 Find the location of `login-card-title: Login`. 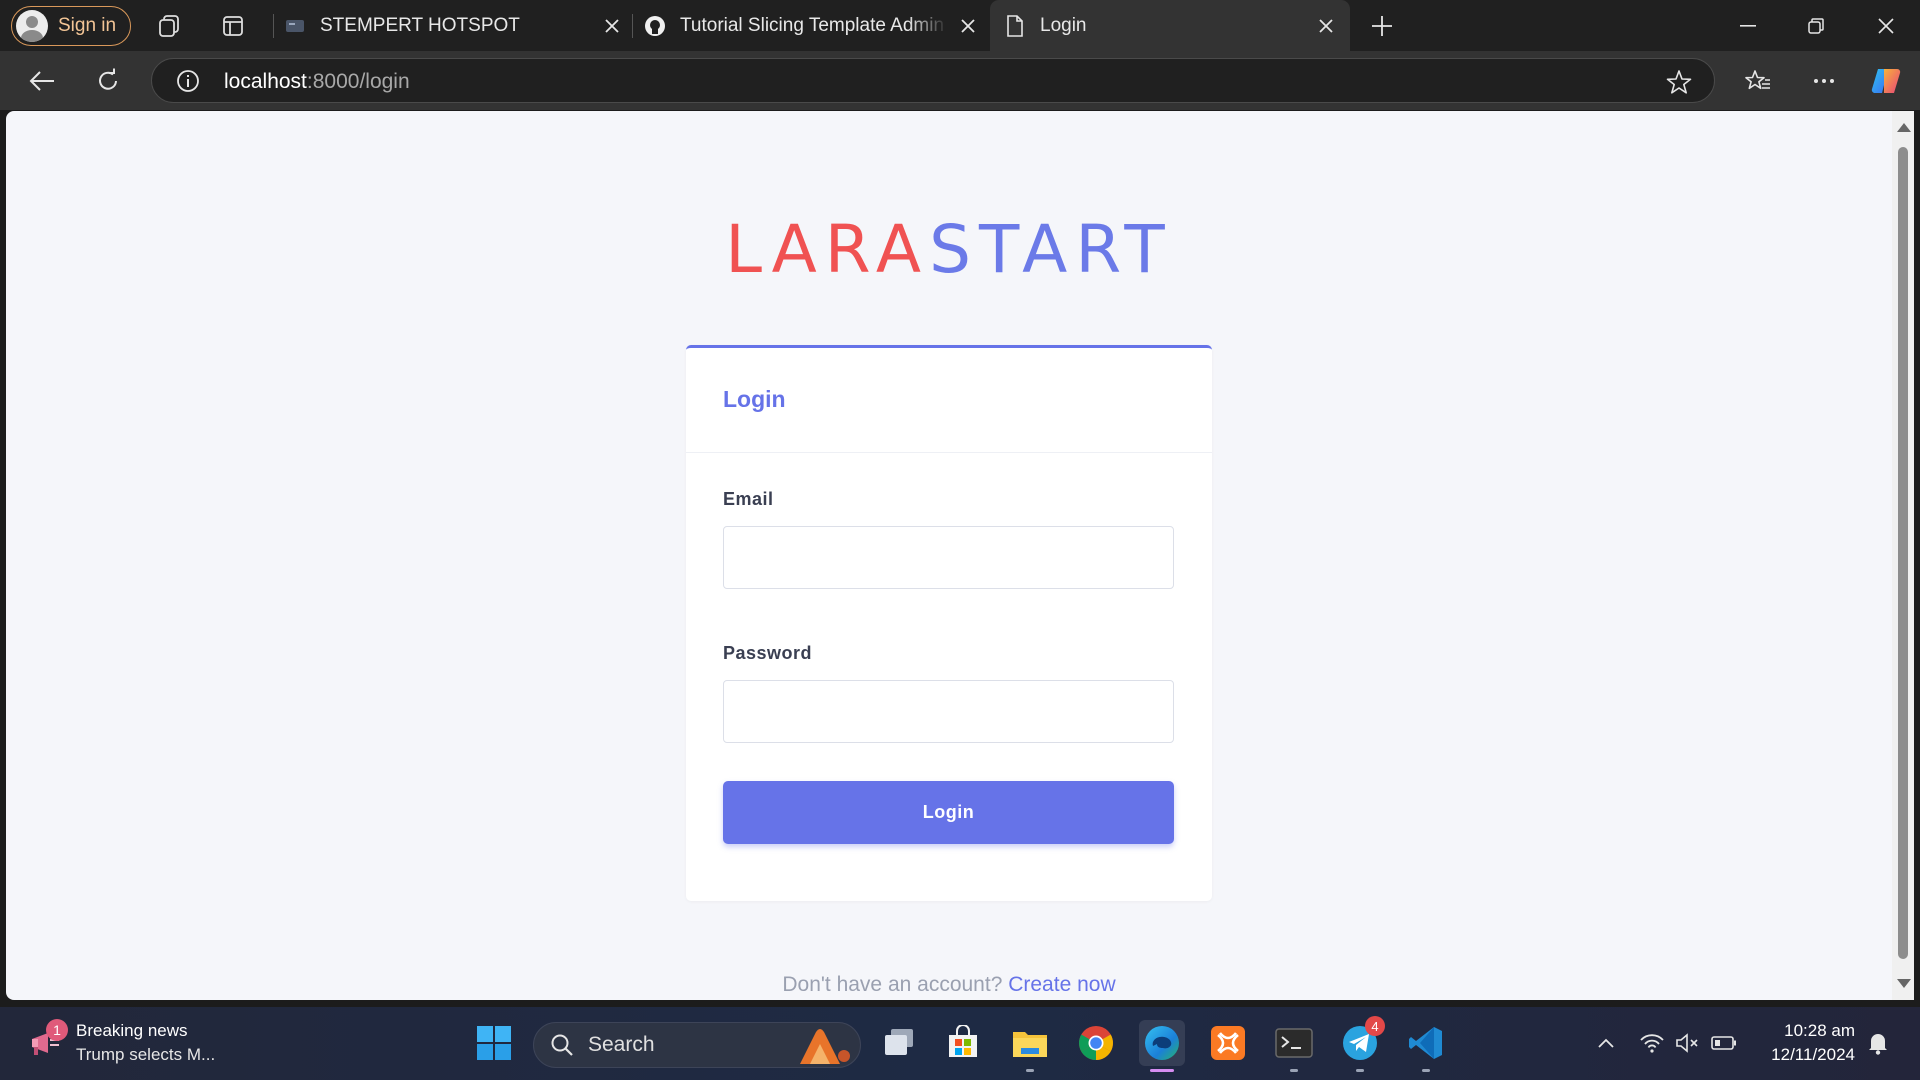

login-card-title: Login is located at coordinates (754, 399).